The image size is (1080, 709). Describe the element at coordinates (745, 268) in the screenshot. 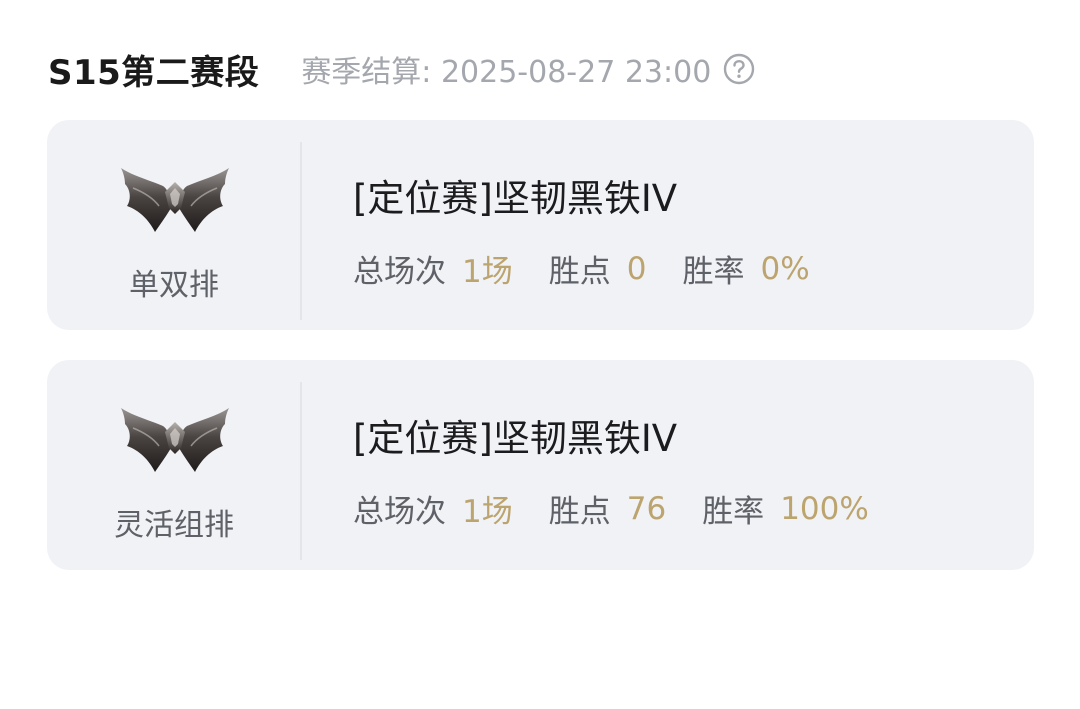

I see `stat-win-rate: 胜率 0%` at that location.